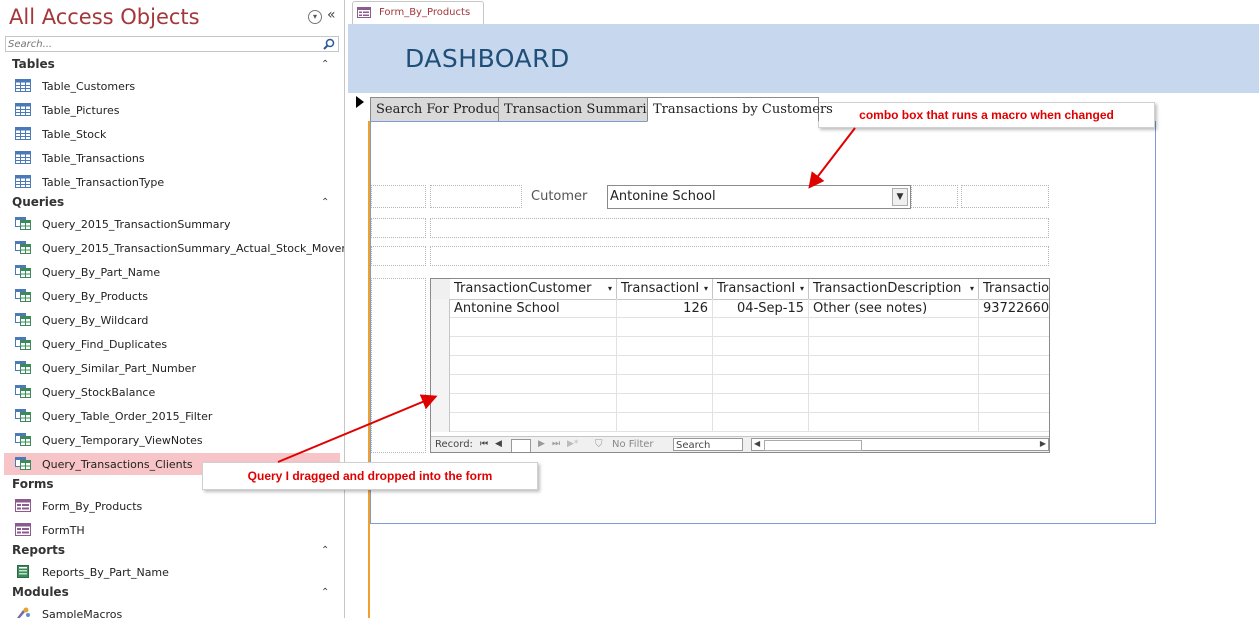 Image resolution: width=1259 pixels, height=618 pixels. Describe the element at coordinates (894, 289) in the screenshot. I see `column-header-transaction-description: TransactionDescription ▾` at that location.